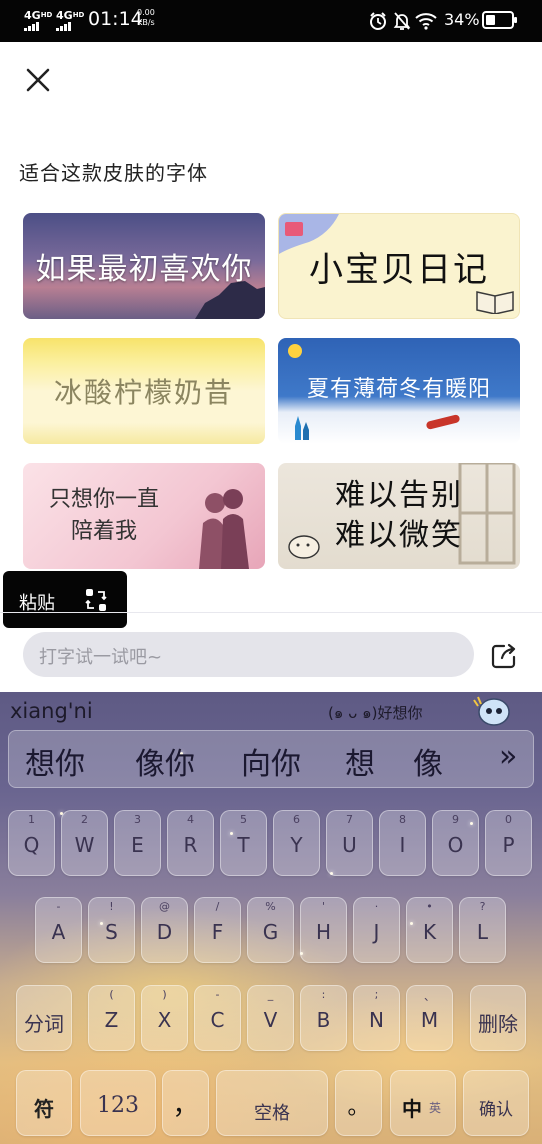  I want to click on key-s: ! S, so click(111, 930).